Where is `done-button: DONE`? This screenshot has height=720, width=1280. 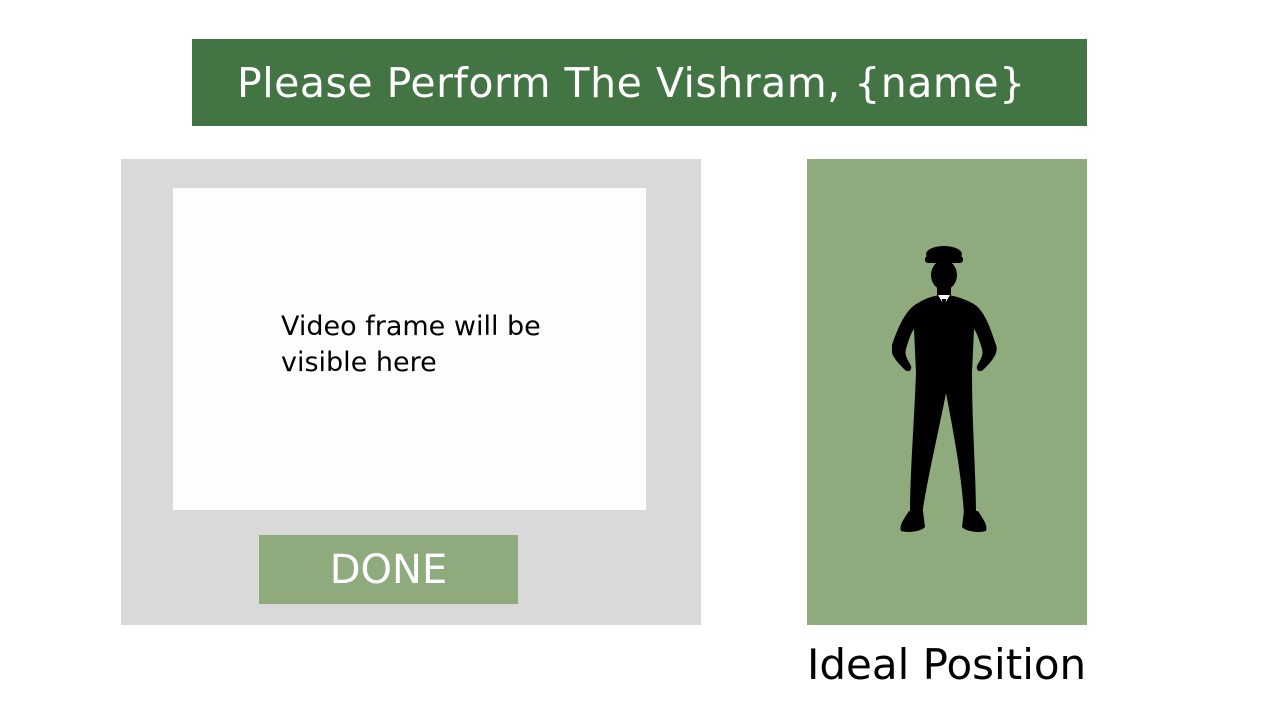 done-button: DONE is located at coordinates (388, 569).